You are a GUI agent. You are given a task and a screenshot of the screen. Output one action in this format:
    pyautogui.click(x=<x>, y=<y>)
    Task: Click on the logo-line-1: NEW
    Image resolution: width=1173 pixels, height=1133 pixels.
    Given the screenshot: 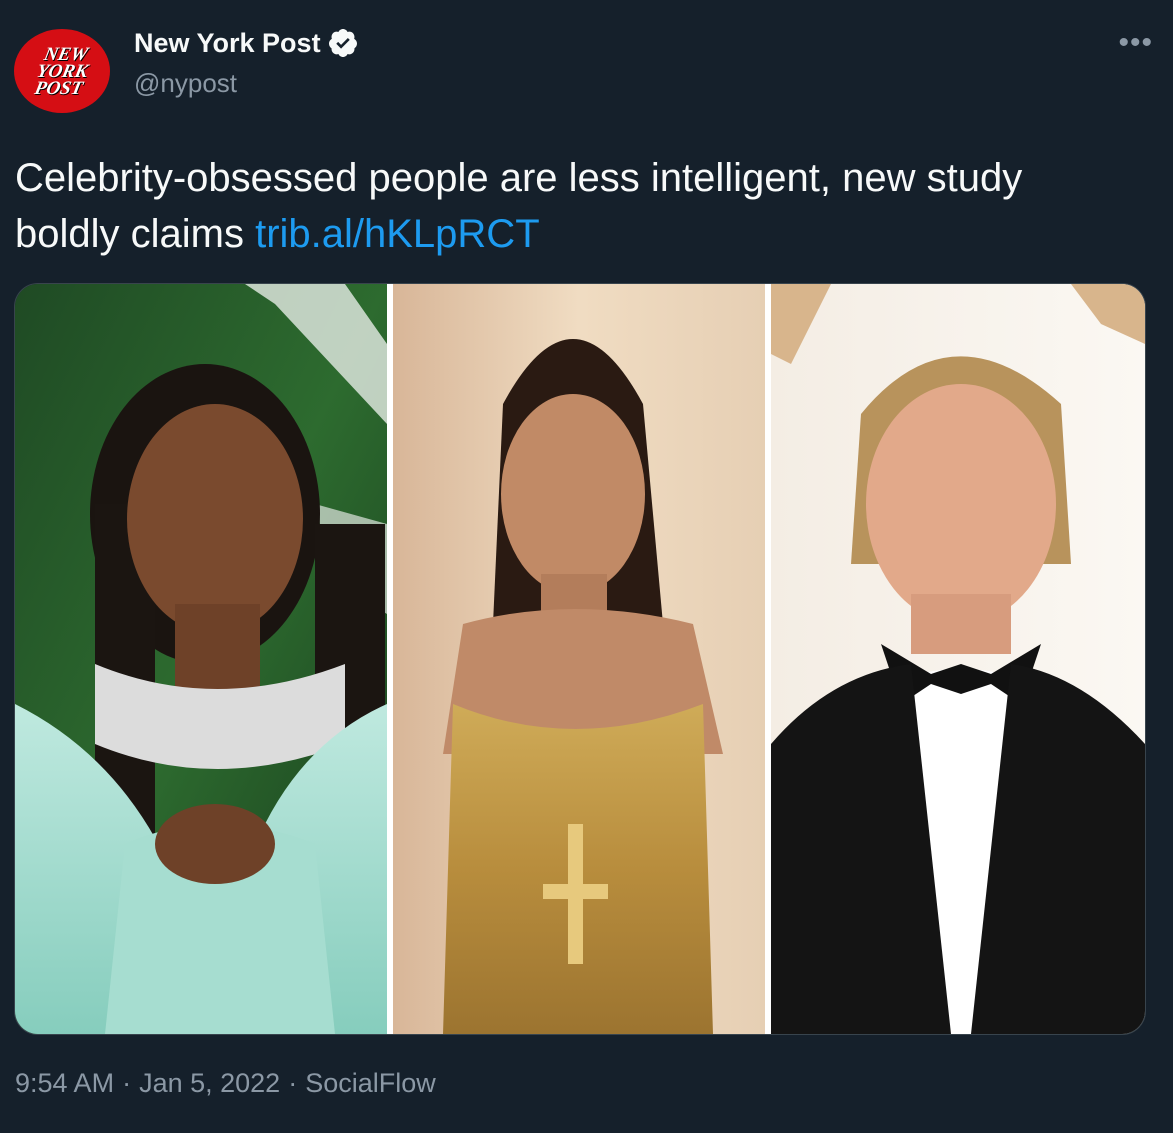 What is the action you would take?
    pyautogui.click(x=65, y=54)
    